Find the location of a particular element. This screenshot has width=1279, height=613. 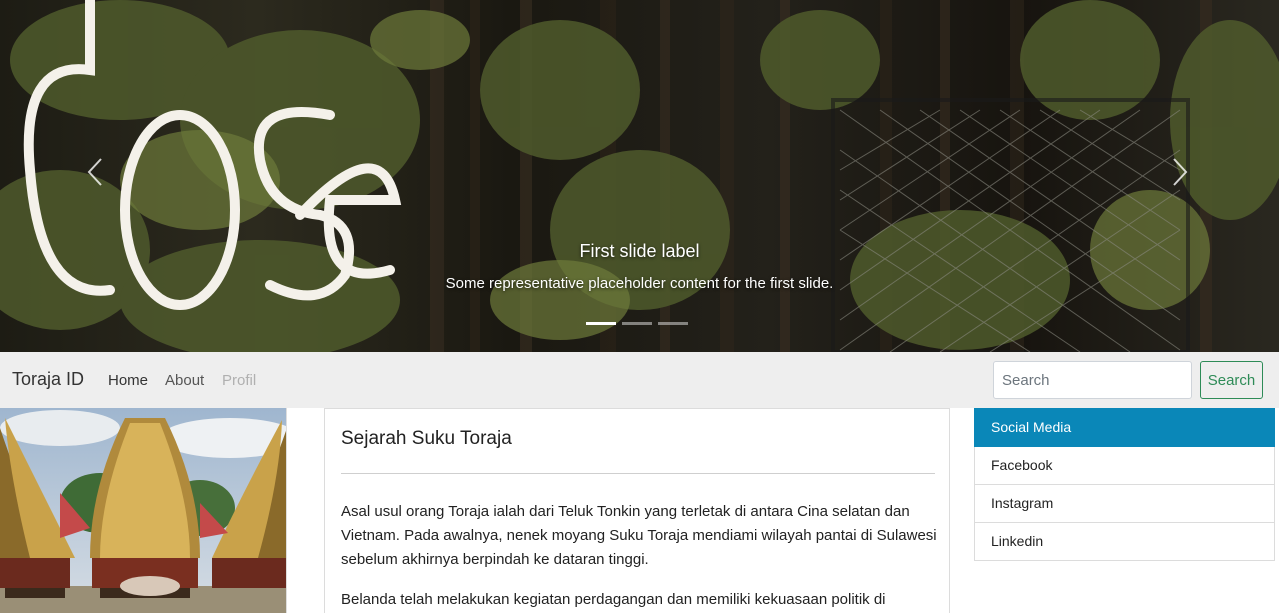

chevron-left-icon is located at coordinates (94, 172).